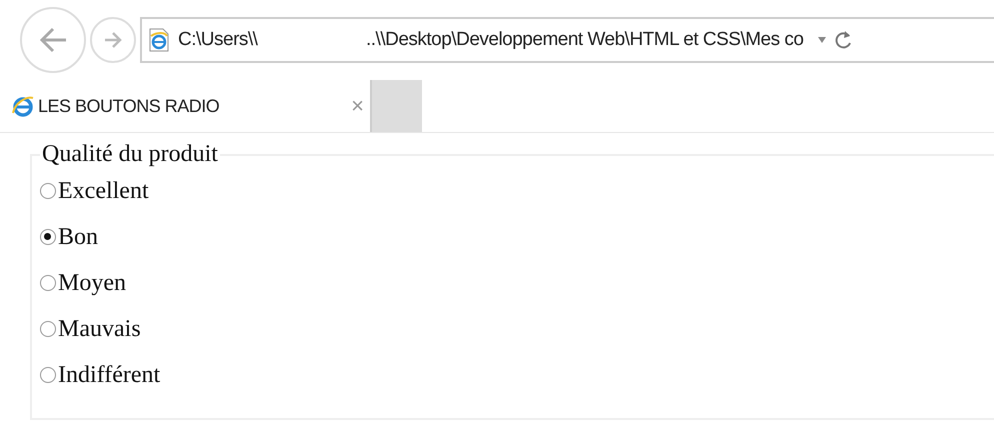  What do you see at coordinates (92, 283) in the screenshot?
I see `radio-label: Moyen` at bounding box center [92, 283].